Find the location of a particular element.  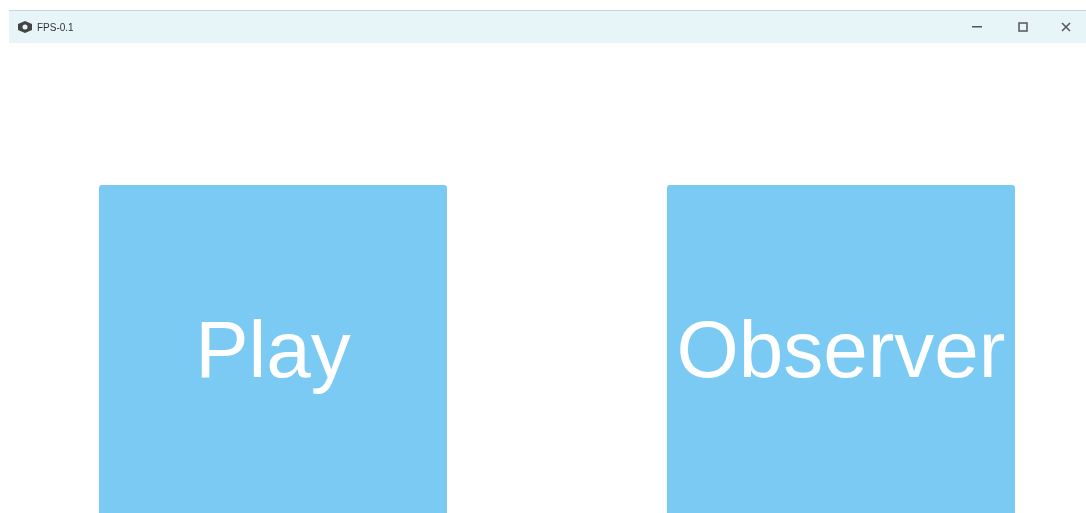

minimize-icon is located at coordinates (977, 27).